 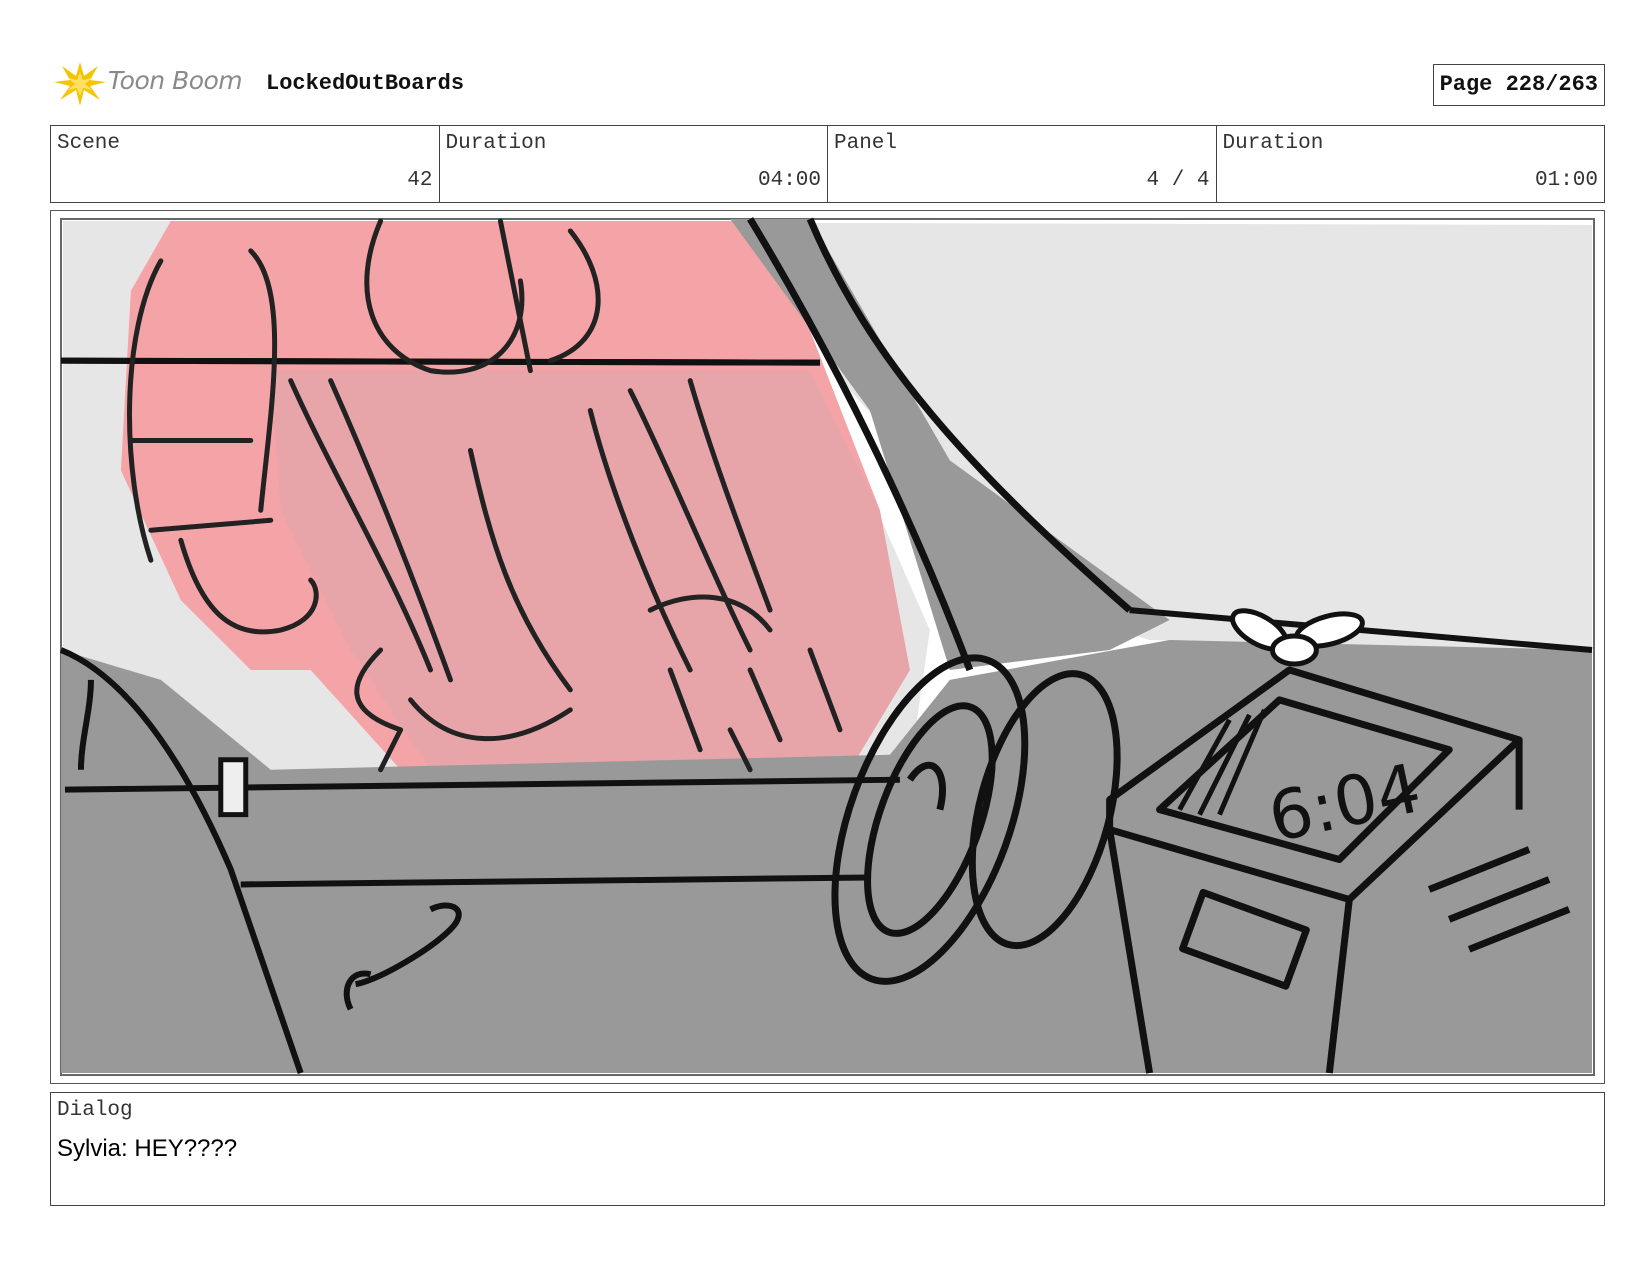 What do you see at coordinates (1022, 164) in the screenshot?
I see `panel-cell: Panel 4 / 4` at bounding box center [1022, 164].